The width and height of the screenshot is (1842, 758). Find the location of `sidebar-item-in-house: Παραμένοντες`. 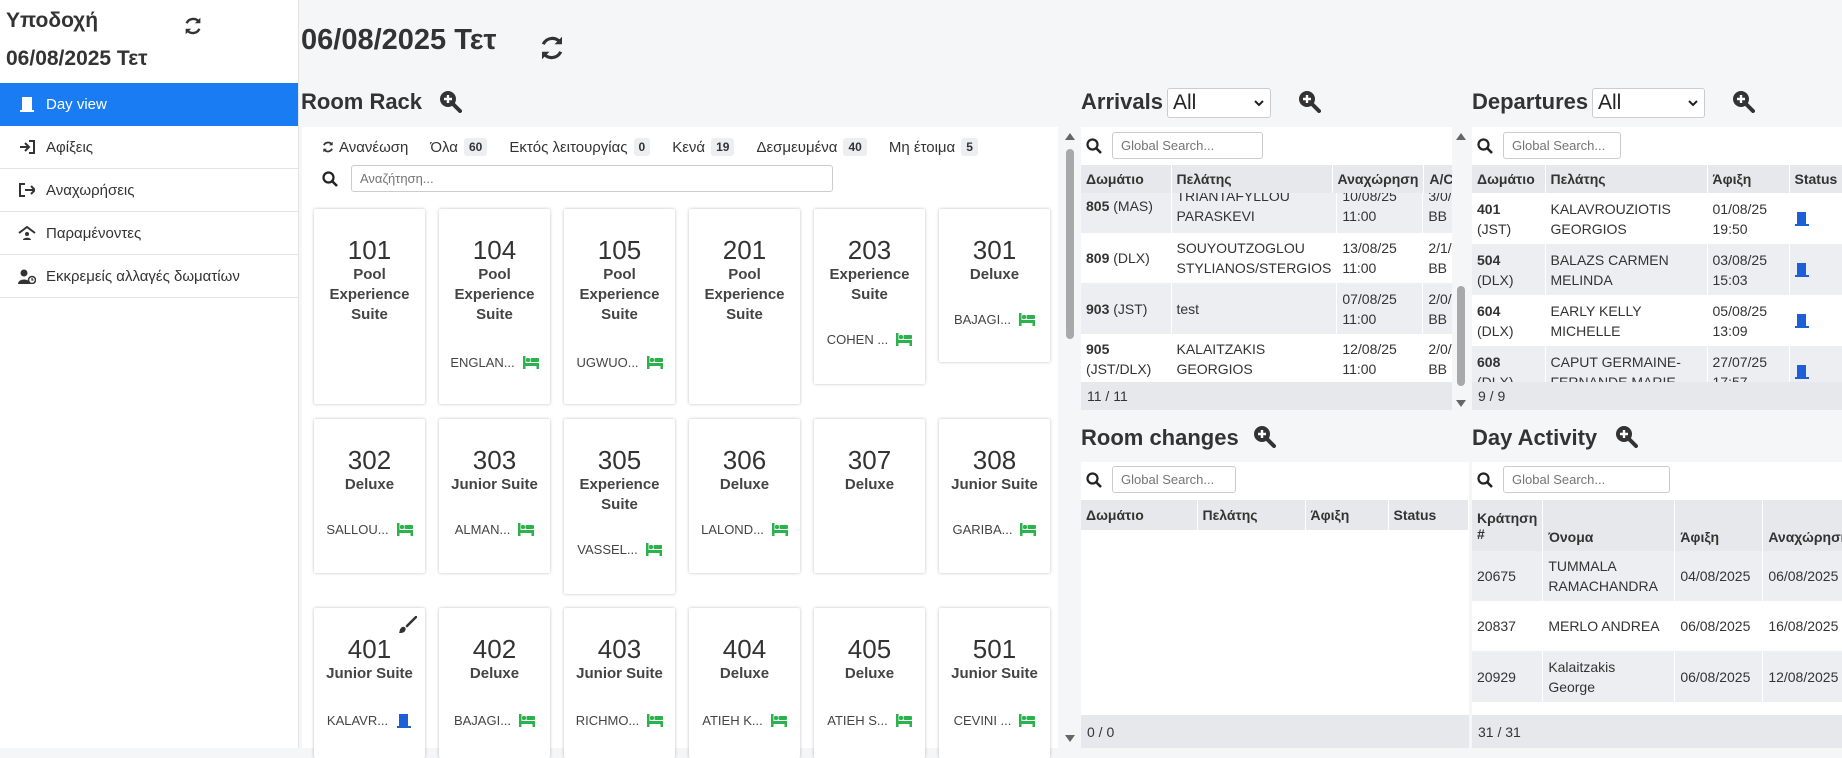

sidebar-item-in-house: Παραμένοντες is located at coordinates (149, 233).